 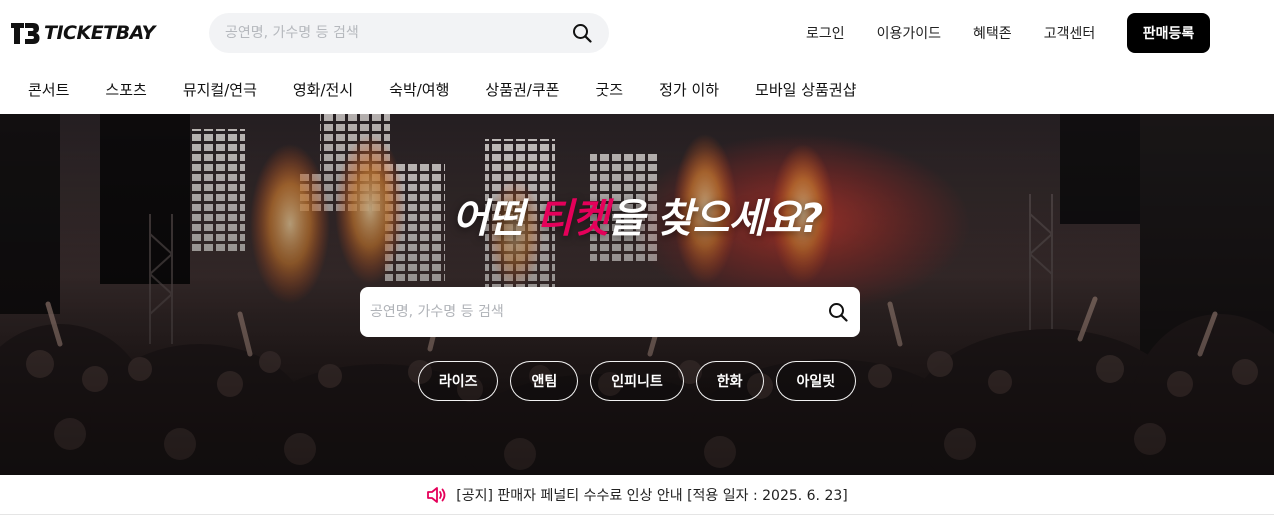 I want to click on category-concert: 콘서트, so click(x=48, y=89).